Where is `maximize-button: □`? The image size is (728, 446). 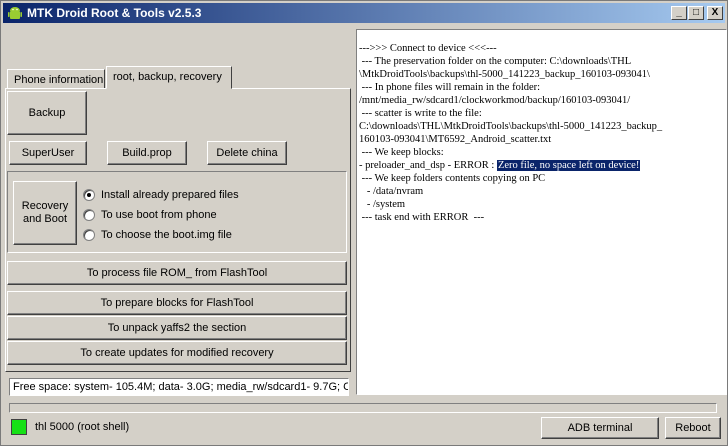
maximize-button: □ is located at coordinates (696, 13).